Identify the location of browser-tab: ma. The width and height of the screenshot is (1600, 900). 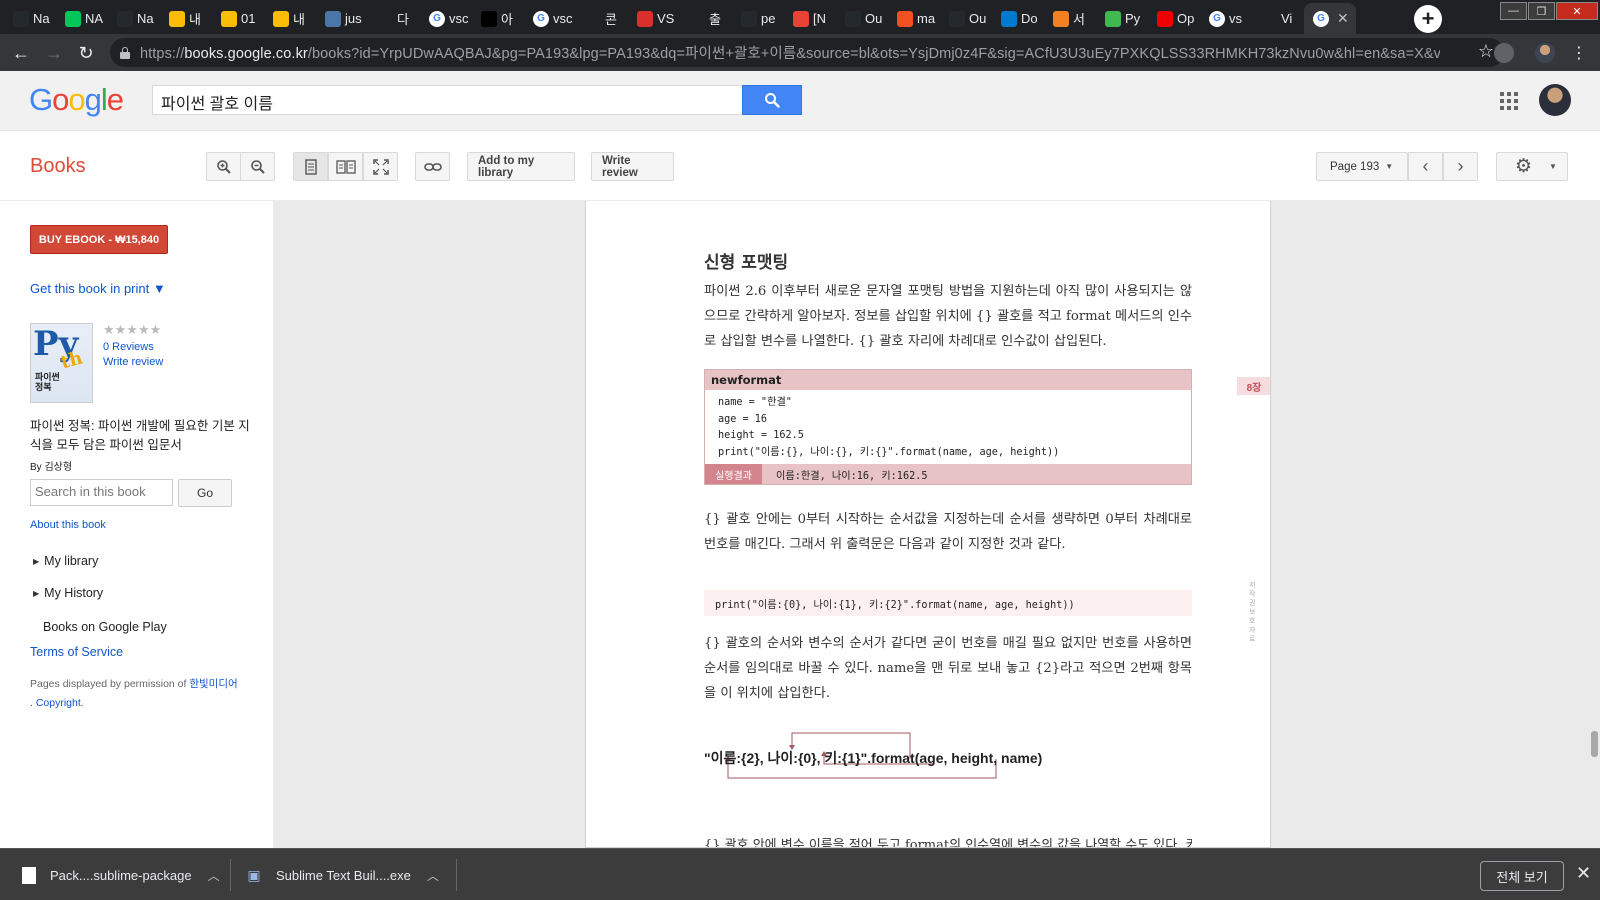
(912, 18).